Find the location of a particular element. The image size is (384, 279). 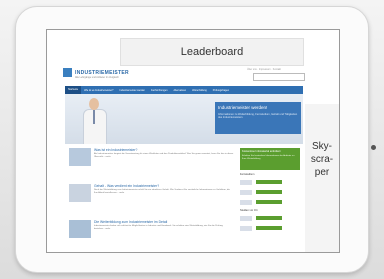

nav-item-fields: Fachrichtungen is located at coordinates (159, 90).